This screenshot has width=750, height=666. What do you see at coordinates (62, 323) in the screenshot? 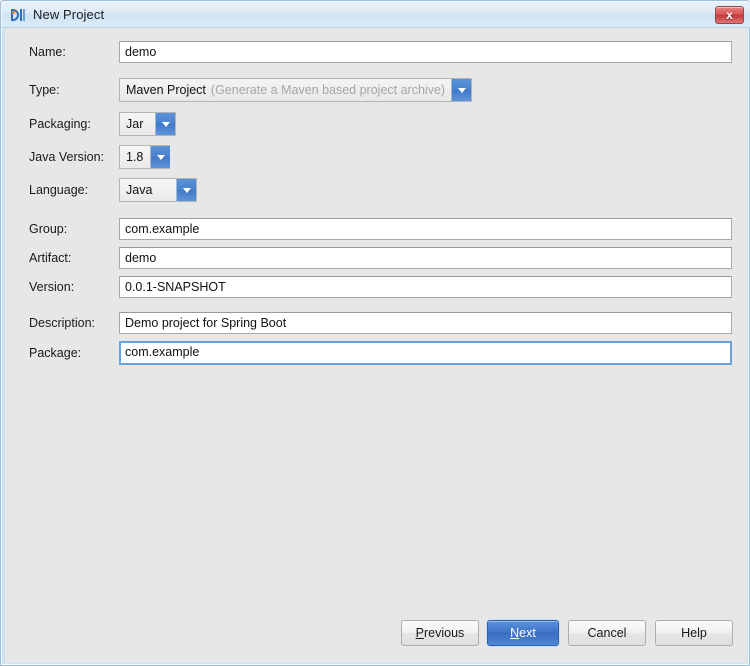
I see `label-description: Description:` at bounding box center [62, 323].